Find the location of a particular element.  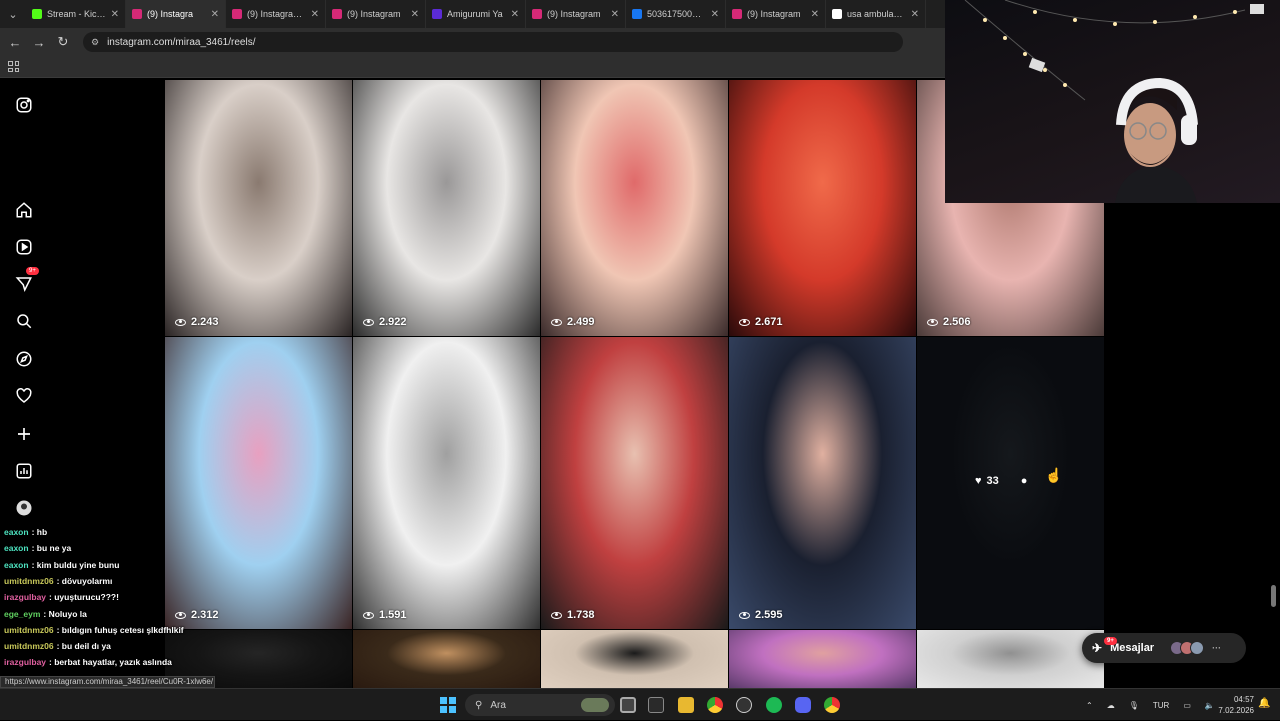

tab-search-icon: ⌄ is located at coordinates (13, 14).